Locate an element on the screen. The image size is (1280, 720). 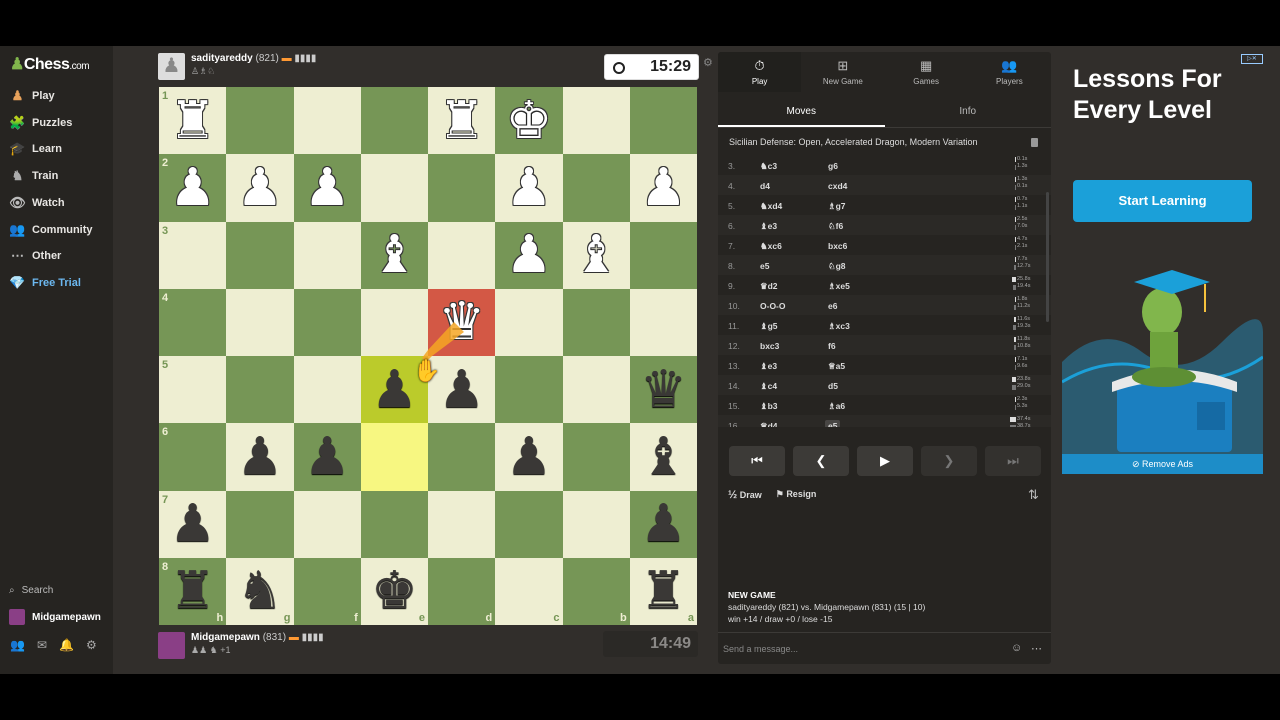
square-d2 is located at coordinates (462, 188).